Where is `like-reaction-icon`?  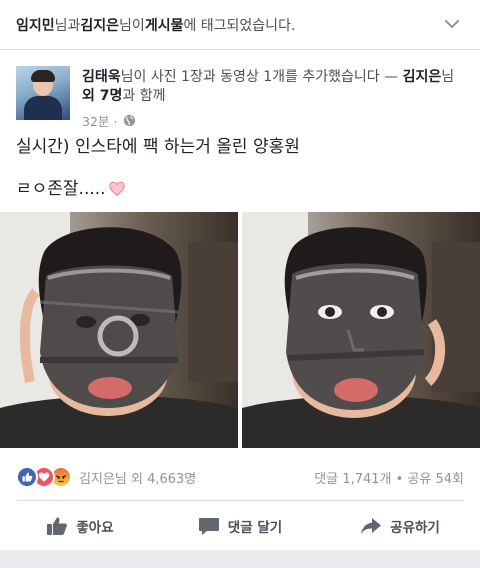 like-reaction-icon is located at coordinates (27, 477).